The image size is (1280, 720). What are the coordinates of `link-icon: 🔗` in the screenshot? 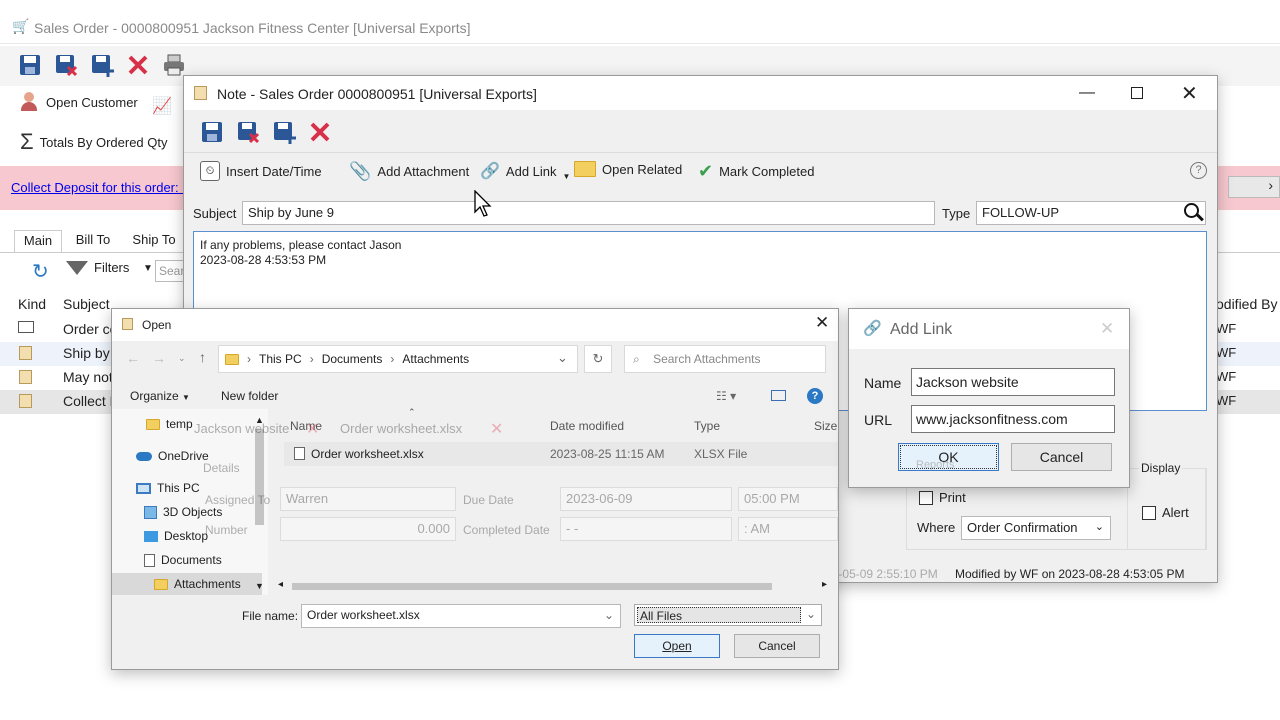 It's located at (490, 171).